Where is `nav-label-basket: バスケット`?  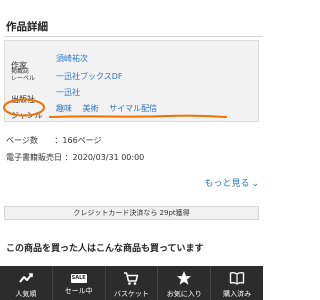 nav-label-basket: バスケット is located at coordinates (131, 294).